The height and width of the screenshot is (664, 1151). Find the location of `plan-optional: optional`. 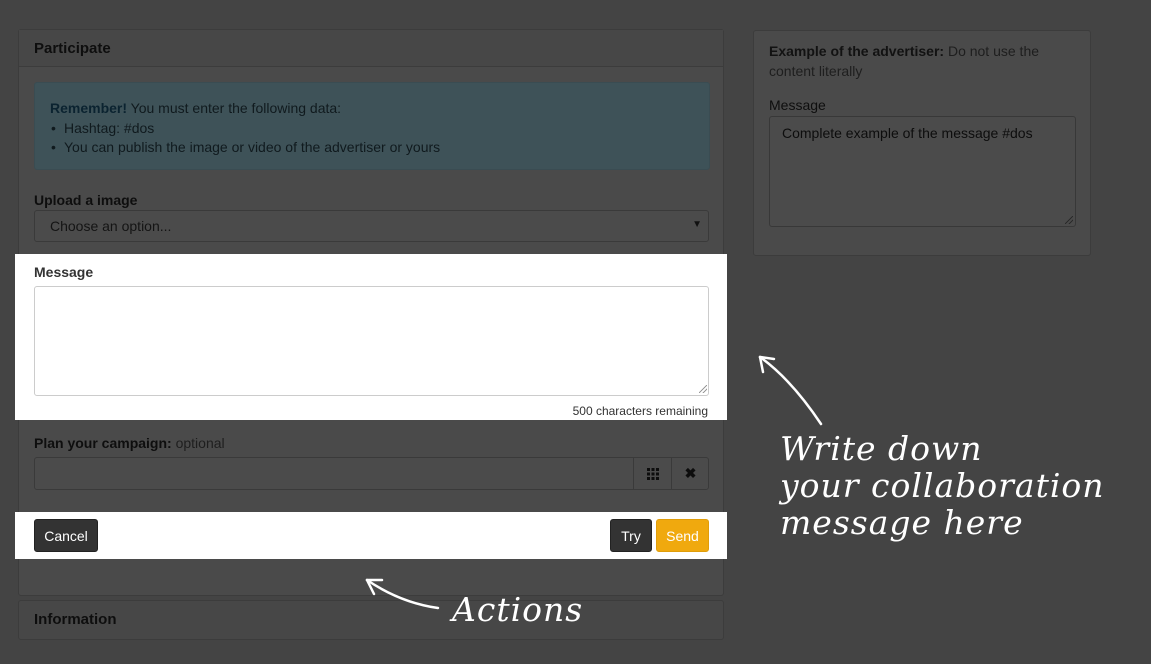

plan-optional: optional is located at coordinates (198, 443).